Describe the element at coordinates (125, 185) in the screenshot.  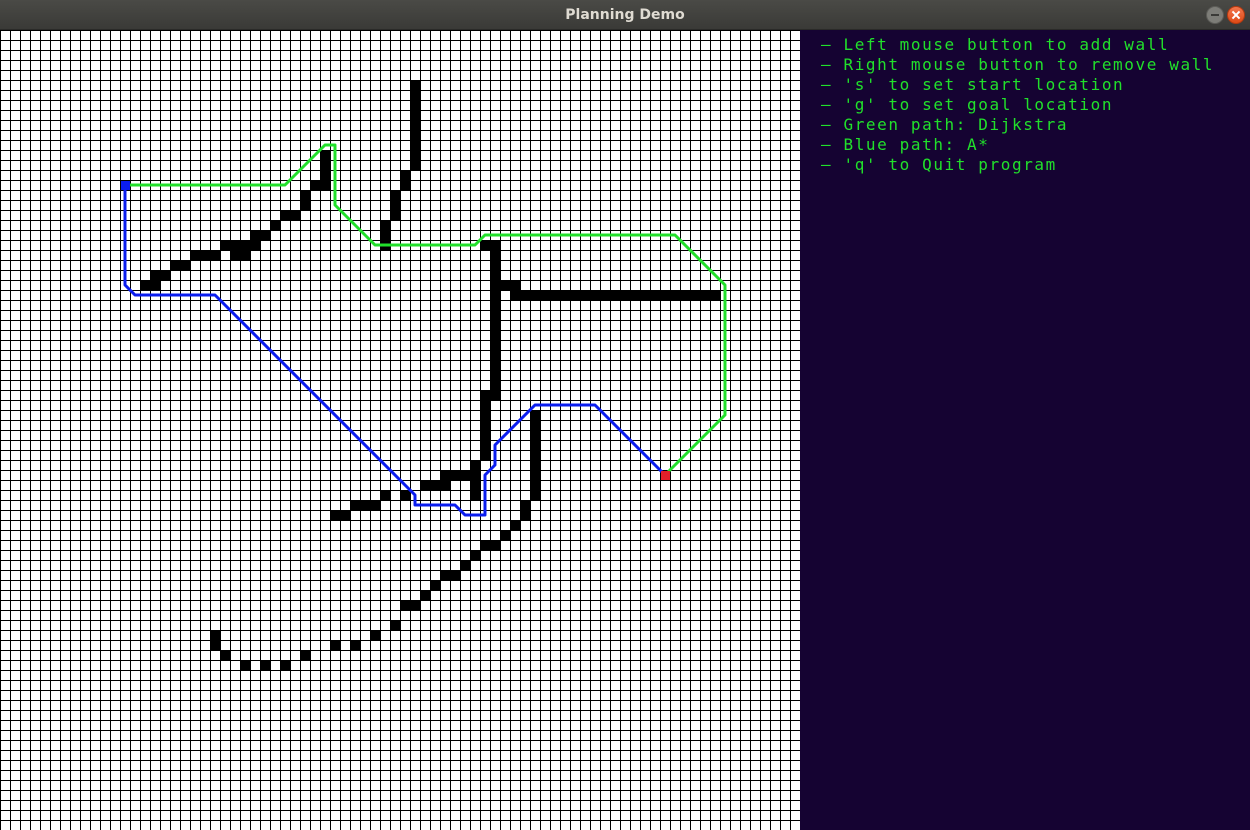
I see `start-marker` at that location.